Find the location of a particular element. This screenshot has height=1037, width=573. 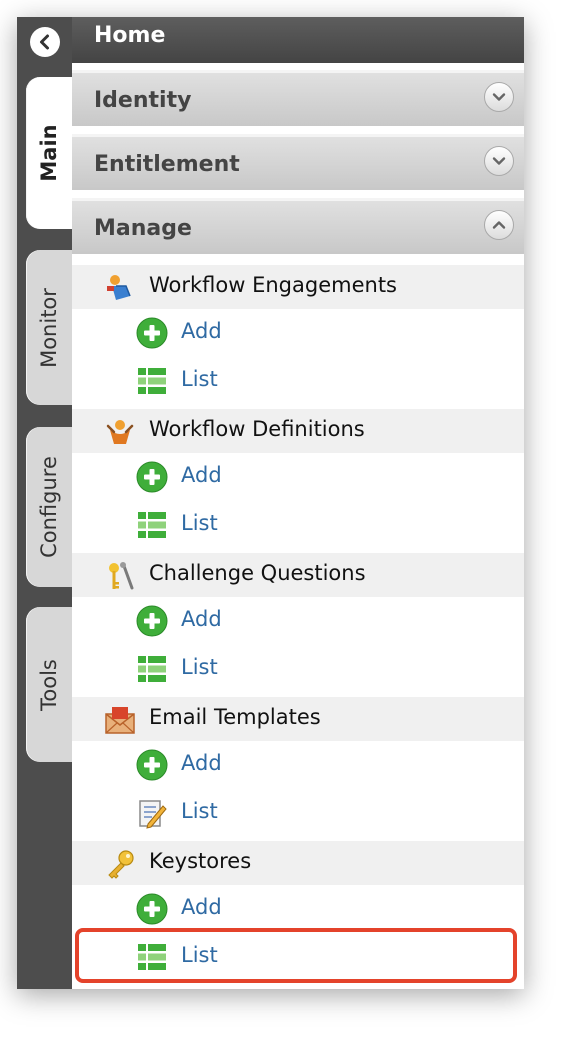

group-label: Email Templates is located at coordinates (235, 717).